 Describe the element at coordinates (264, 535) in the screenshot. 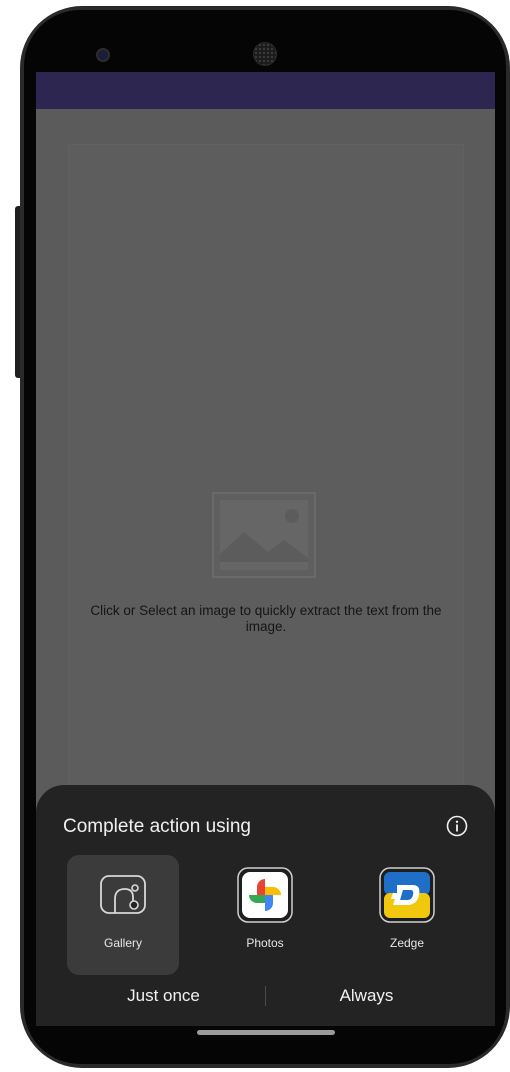

I see `image-placeholder-icon` at that location.